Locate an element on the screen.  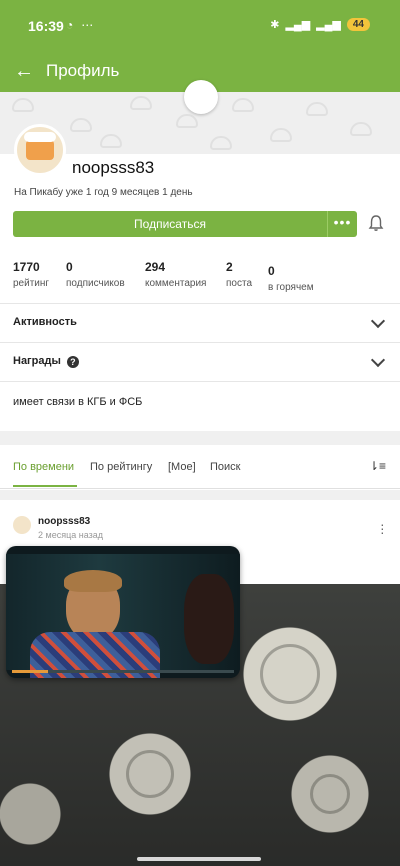
help-icon: ? is located at coordinates (72, 362).